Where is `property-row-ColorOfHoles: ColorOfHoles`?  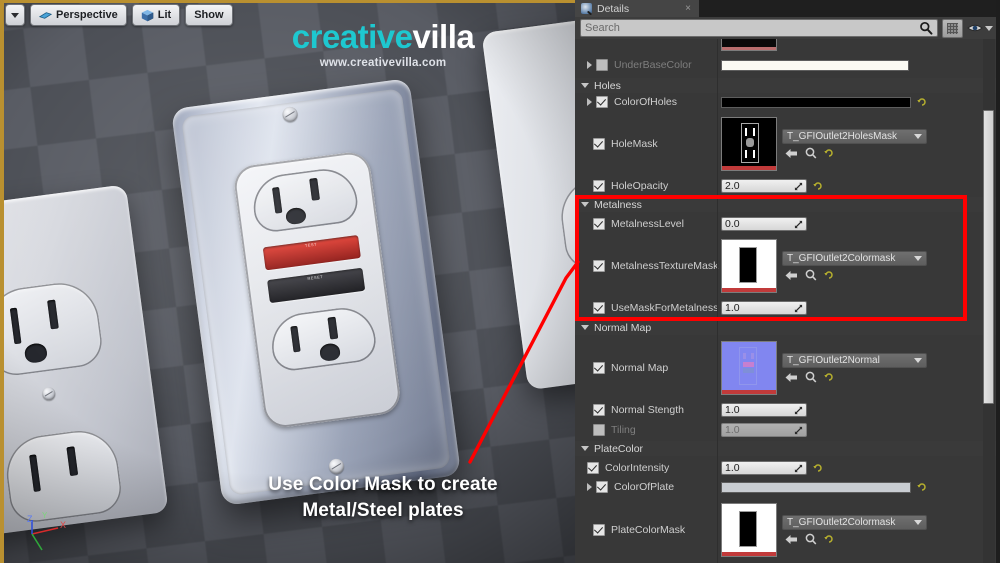
property-row-ColorOfHoles: ColorOfHoles is located at coordinates (787, 102).